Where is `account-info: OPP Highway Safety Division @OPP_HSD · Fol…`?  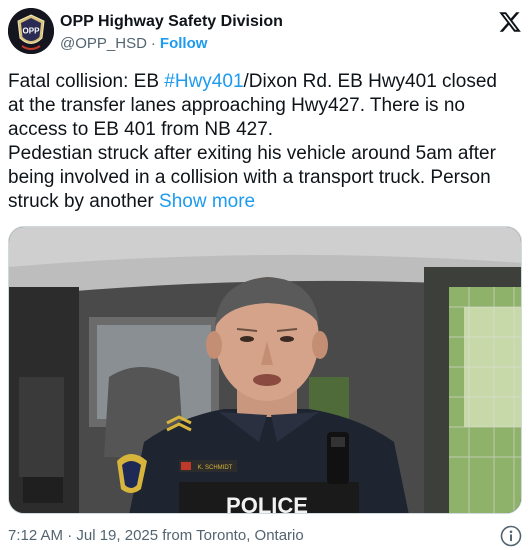
account-info: OPP Highway Safety Division @OPP_HSD · Fol… is located at coordinates (171, 33).